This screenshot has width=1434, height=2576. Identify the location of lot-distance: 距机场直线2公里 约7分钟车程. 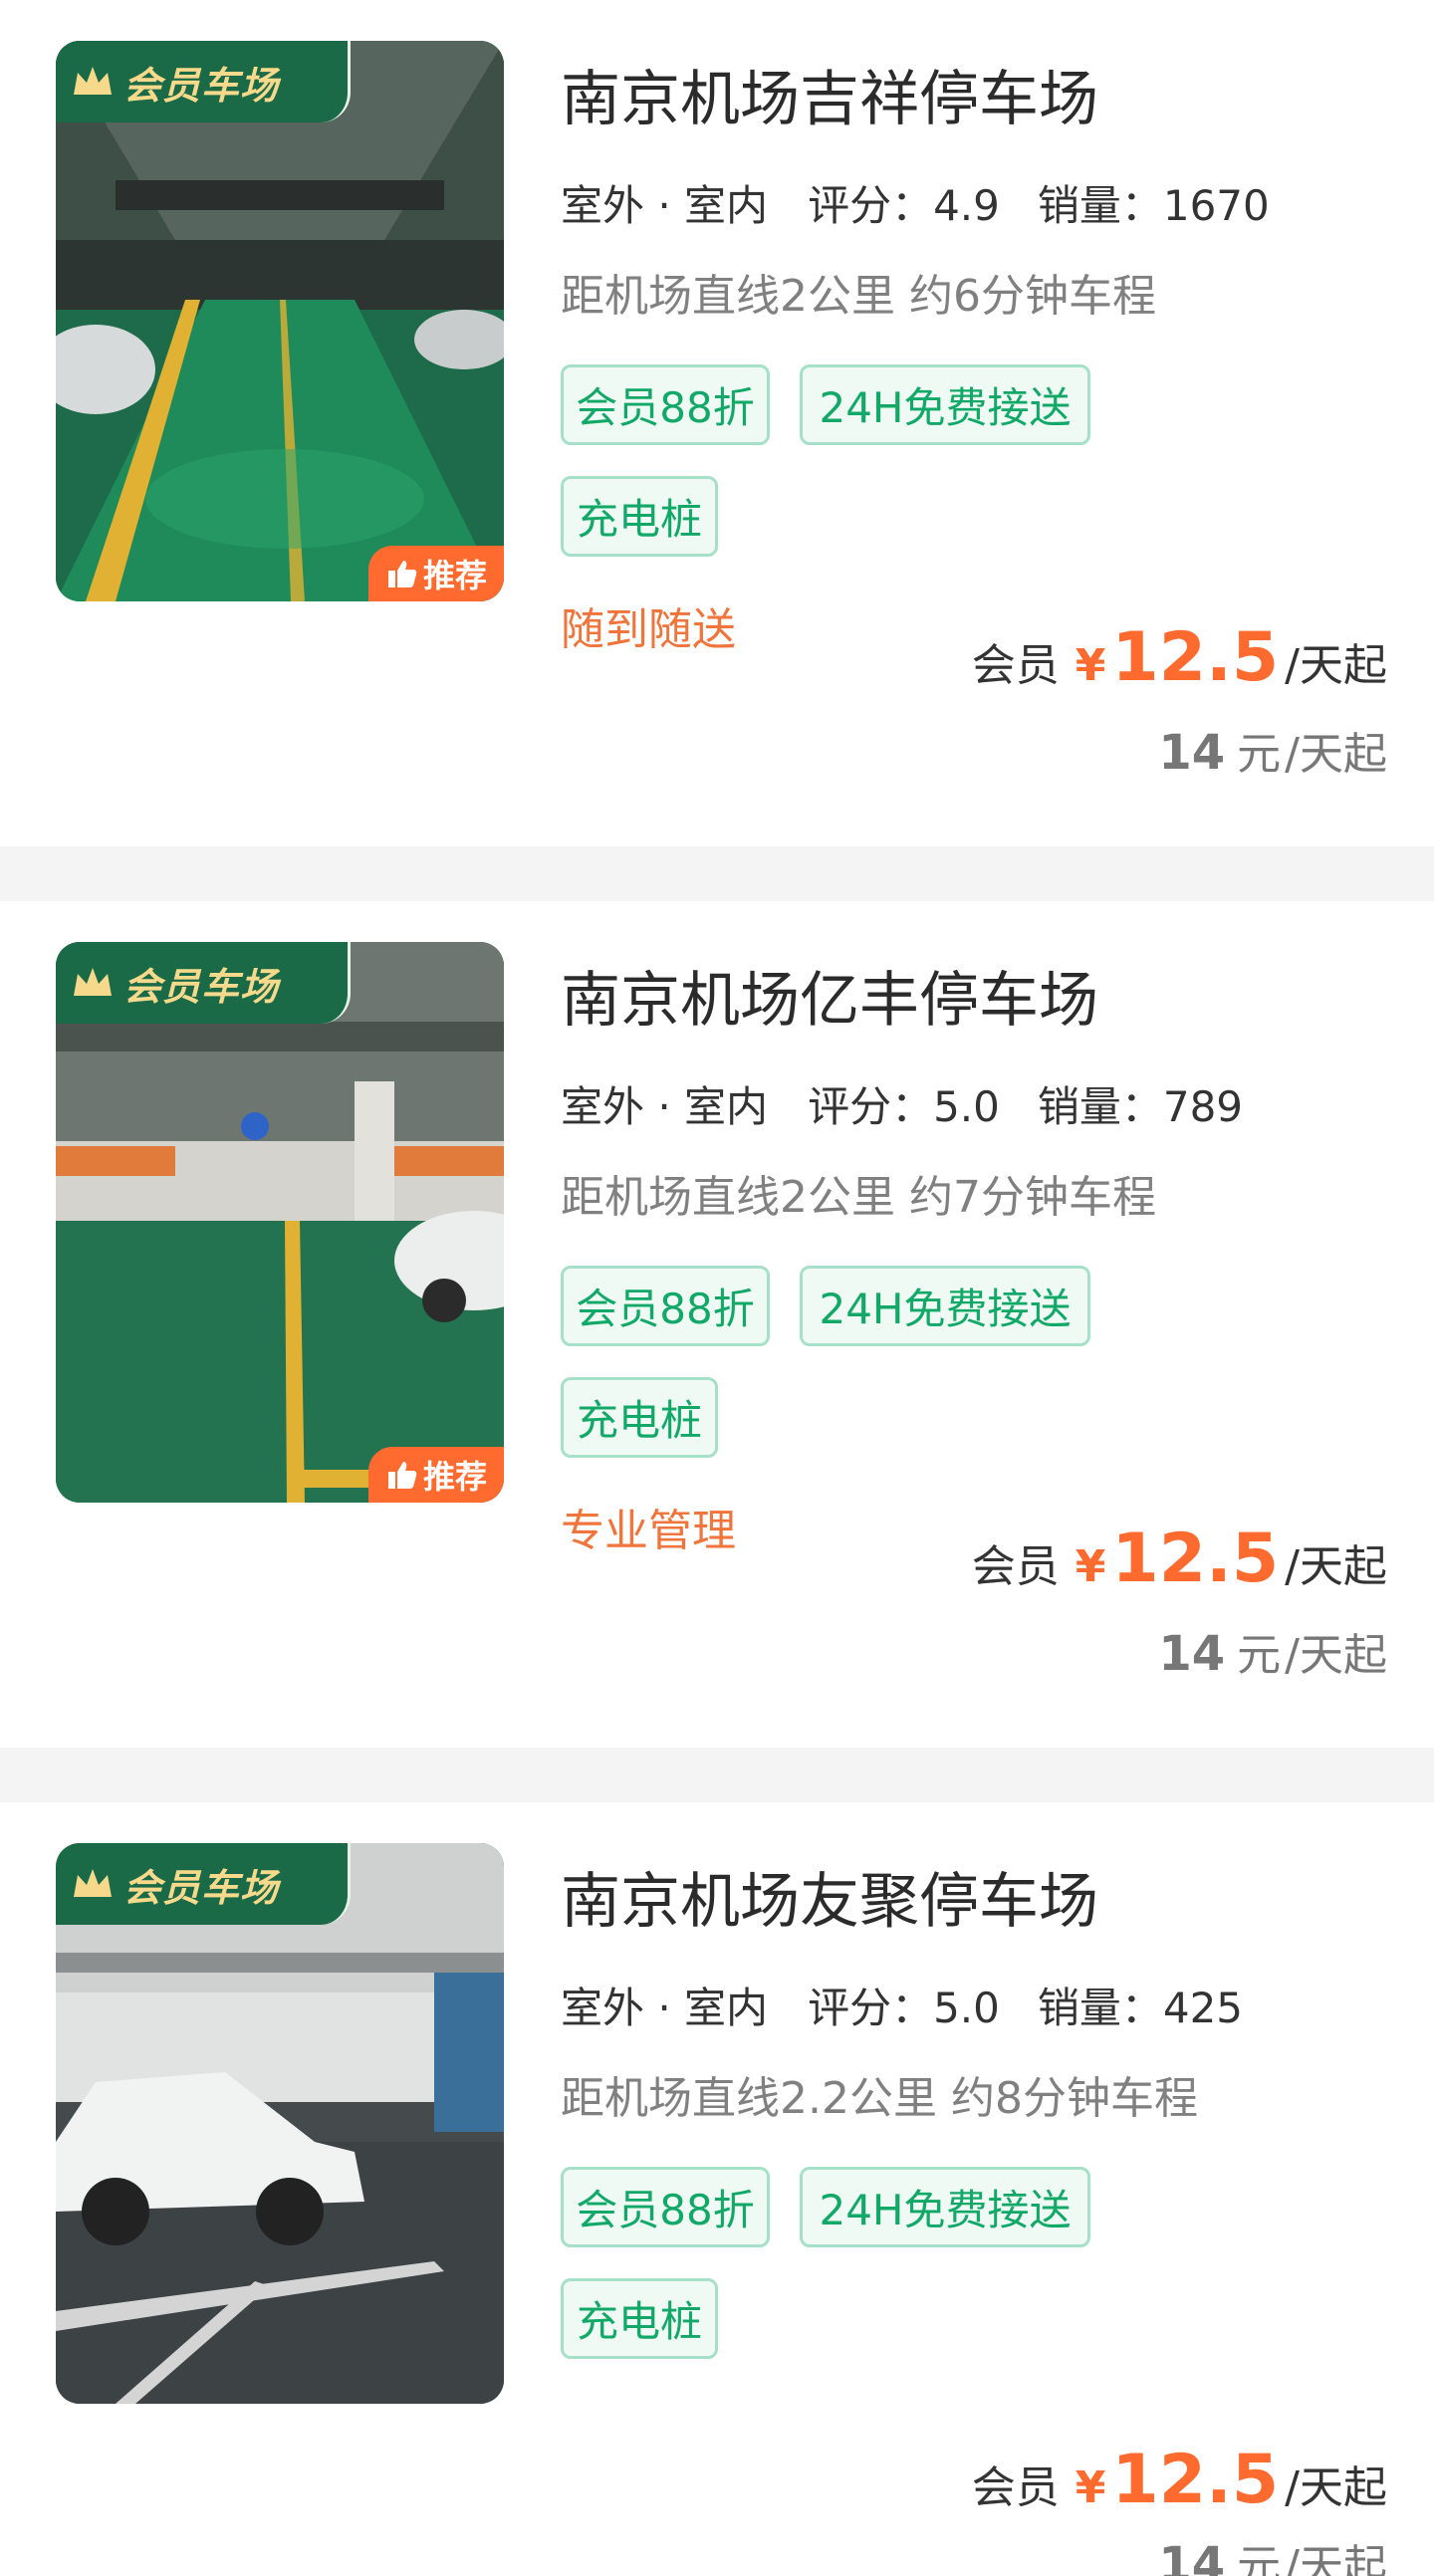
(858, 1197).